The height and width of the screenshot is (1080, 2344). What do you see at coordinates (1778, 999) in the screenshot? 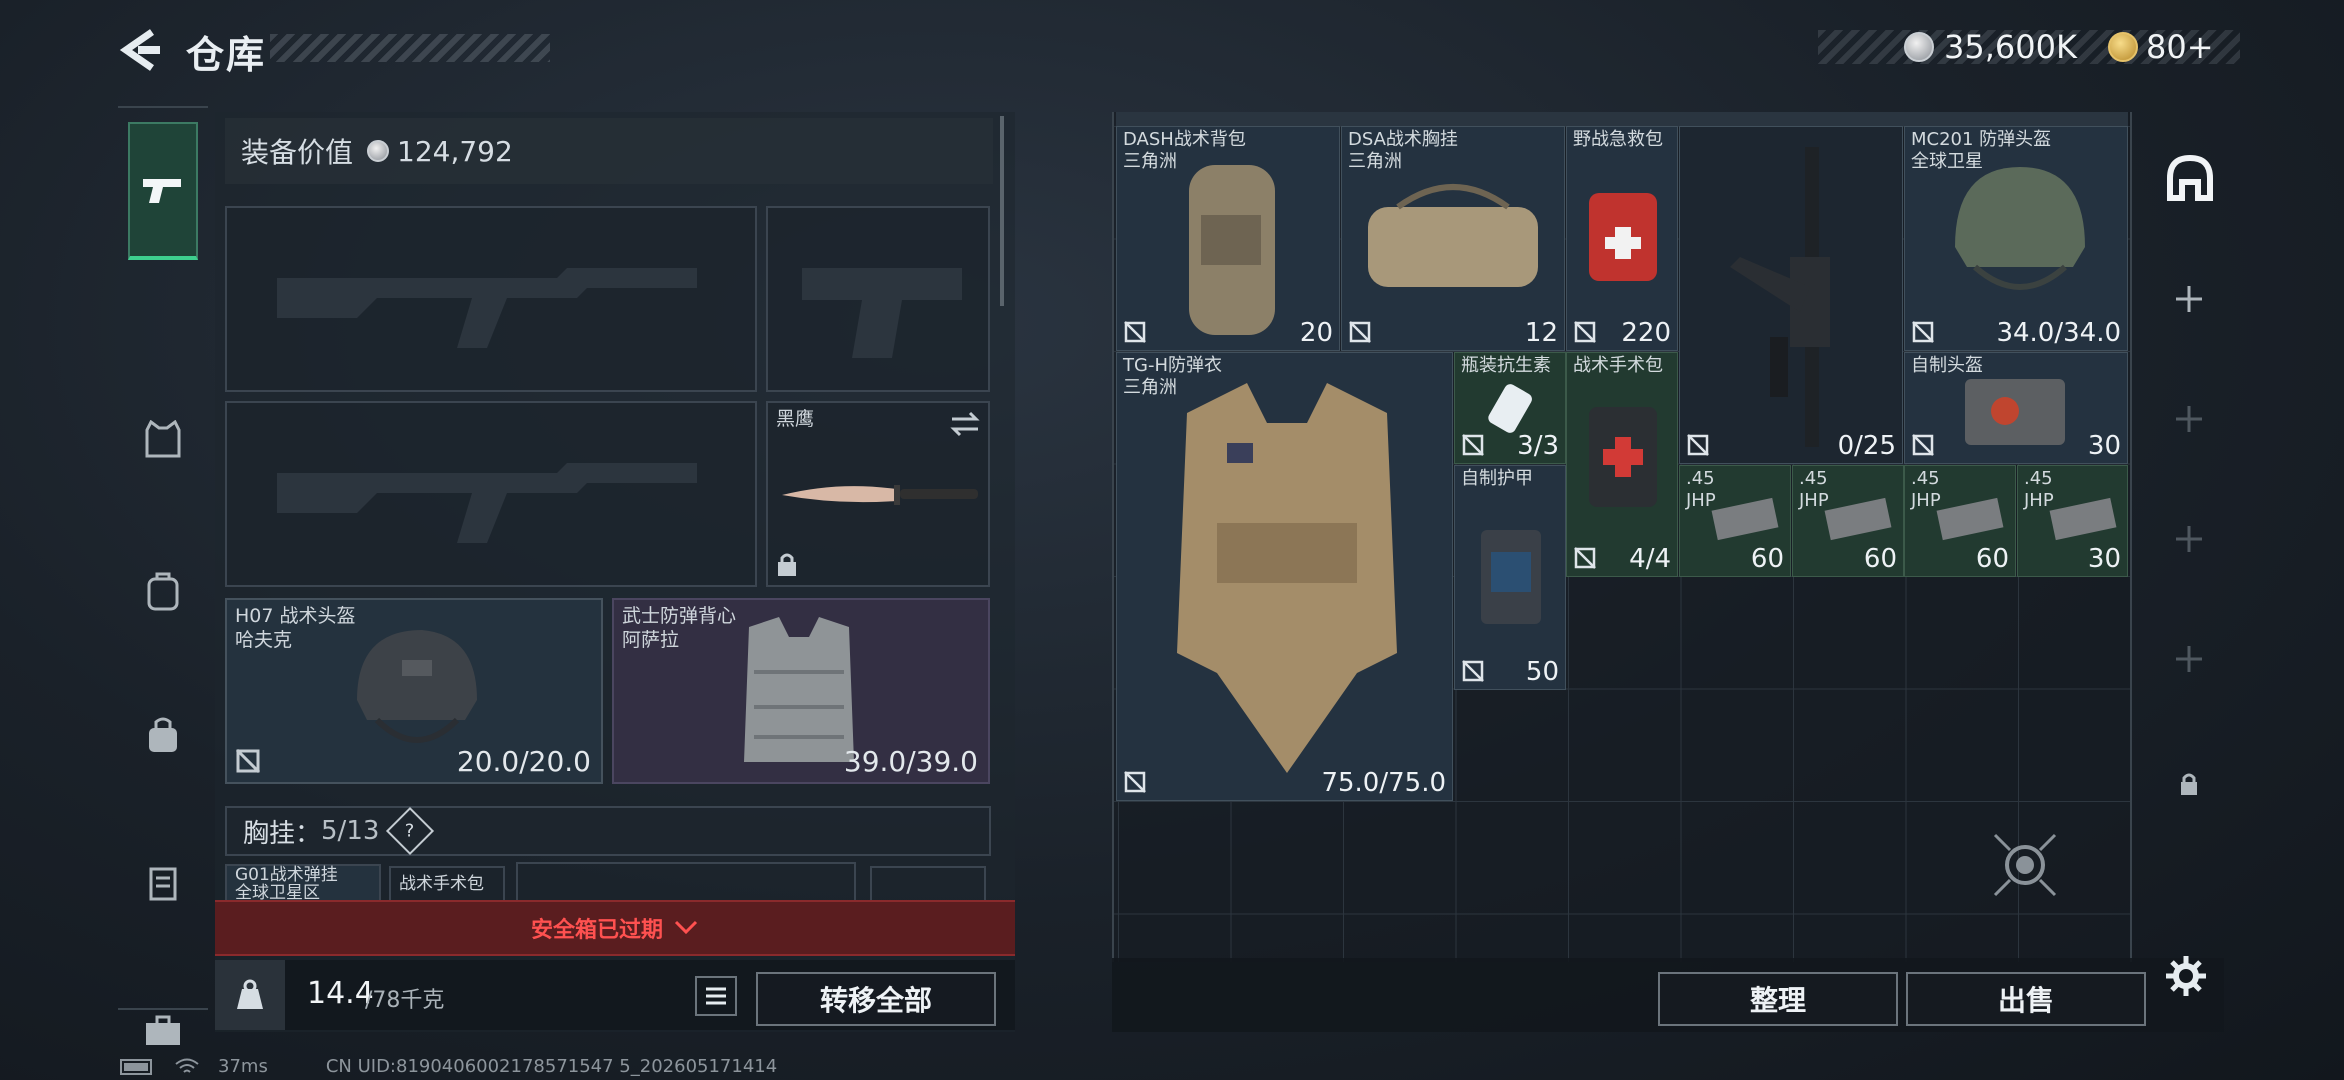
I see `sort-button: 整理` at bounding box center [1778, 999].